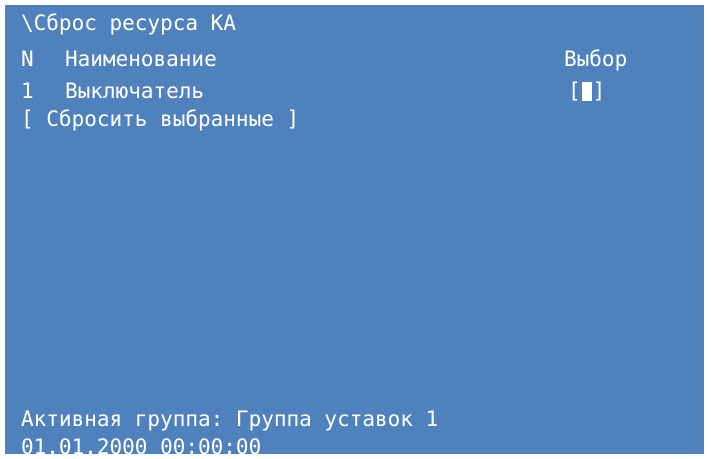 This screenshot has height=459, width=711. I want to click on checkbox-close-bracket: ], so click(599, 91).